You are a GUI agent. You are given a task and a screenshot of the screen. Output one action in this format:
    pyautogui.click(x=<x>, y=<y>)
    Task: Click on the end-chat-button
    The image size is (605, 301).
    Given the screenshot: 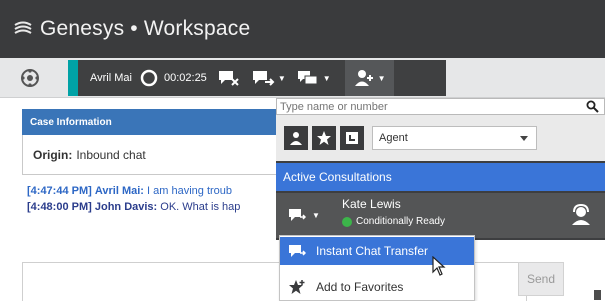 What is the action you would take?
    pyautogui.click(x=229, y=78)
    